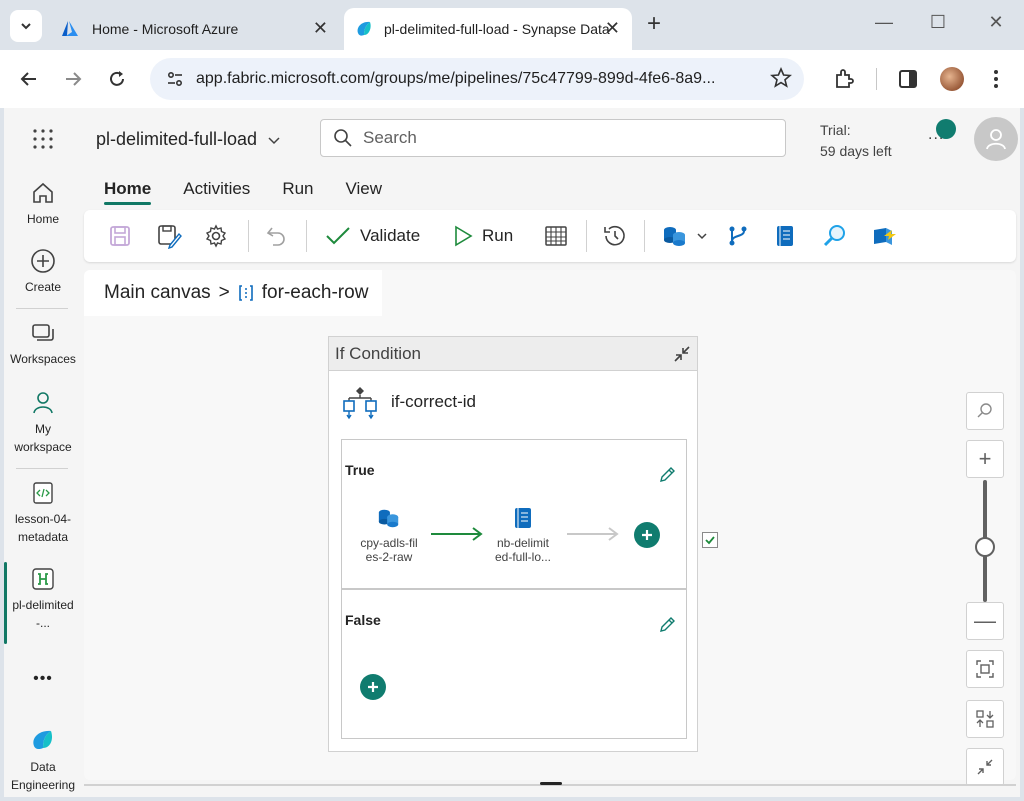  Describe the element at coordinates (276, 236) in the screenshot. I see `undo-button` at that location.